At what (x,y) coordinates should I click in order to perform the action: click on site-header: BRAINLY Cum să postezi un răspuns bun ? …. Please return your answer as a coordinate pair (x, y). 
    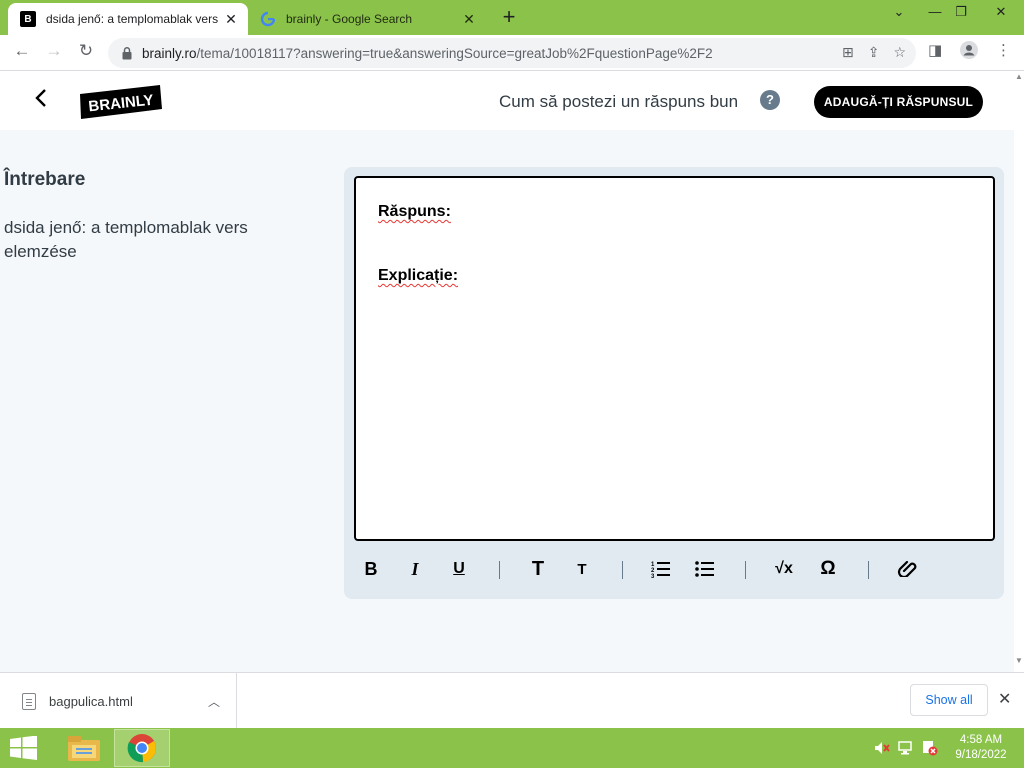
    Looking at the image, I should click on (507, 101).